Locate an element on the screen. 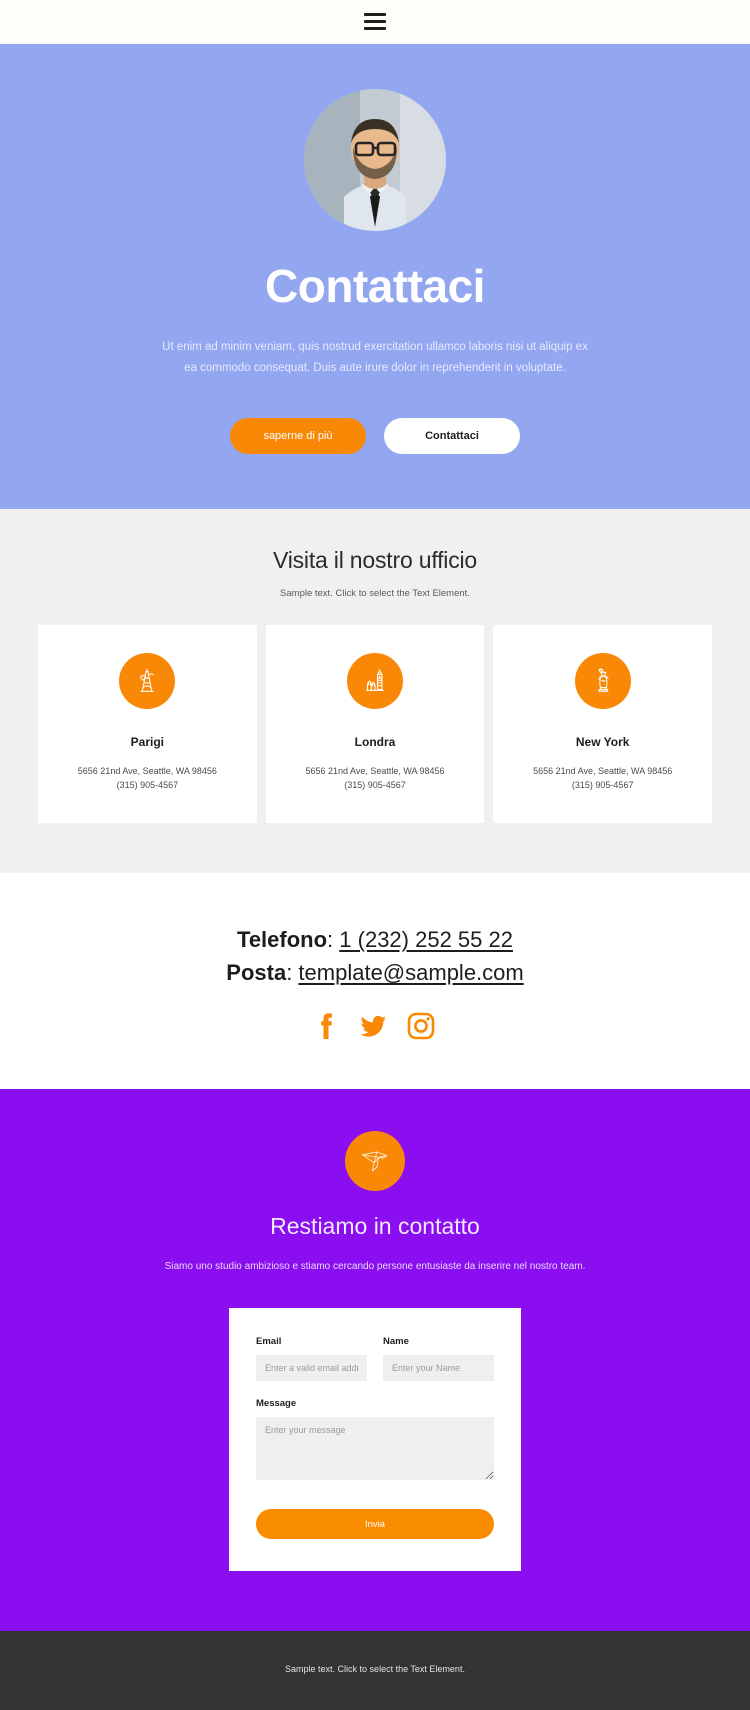 This screenshot has width=750, height=1710. email-input is located at coordinates (311, 1368).